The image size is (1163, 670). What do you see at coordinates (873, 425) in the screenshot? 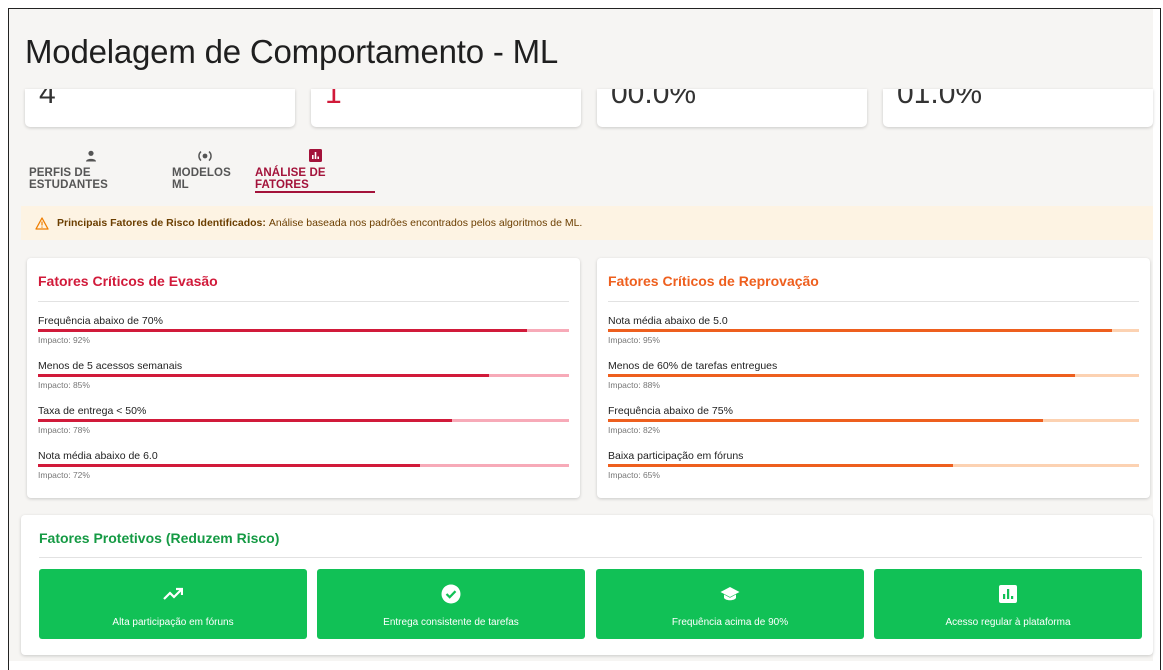
I see `factor-item: Frequência abaixo de 75% Impacto: 82%` at bounding box center [873, 425].